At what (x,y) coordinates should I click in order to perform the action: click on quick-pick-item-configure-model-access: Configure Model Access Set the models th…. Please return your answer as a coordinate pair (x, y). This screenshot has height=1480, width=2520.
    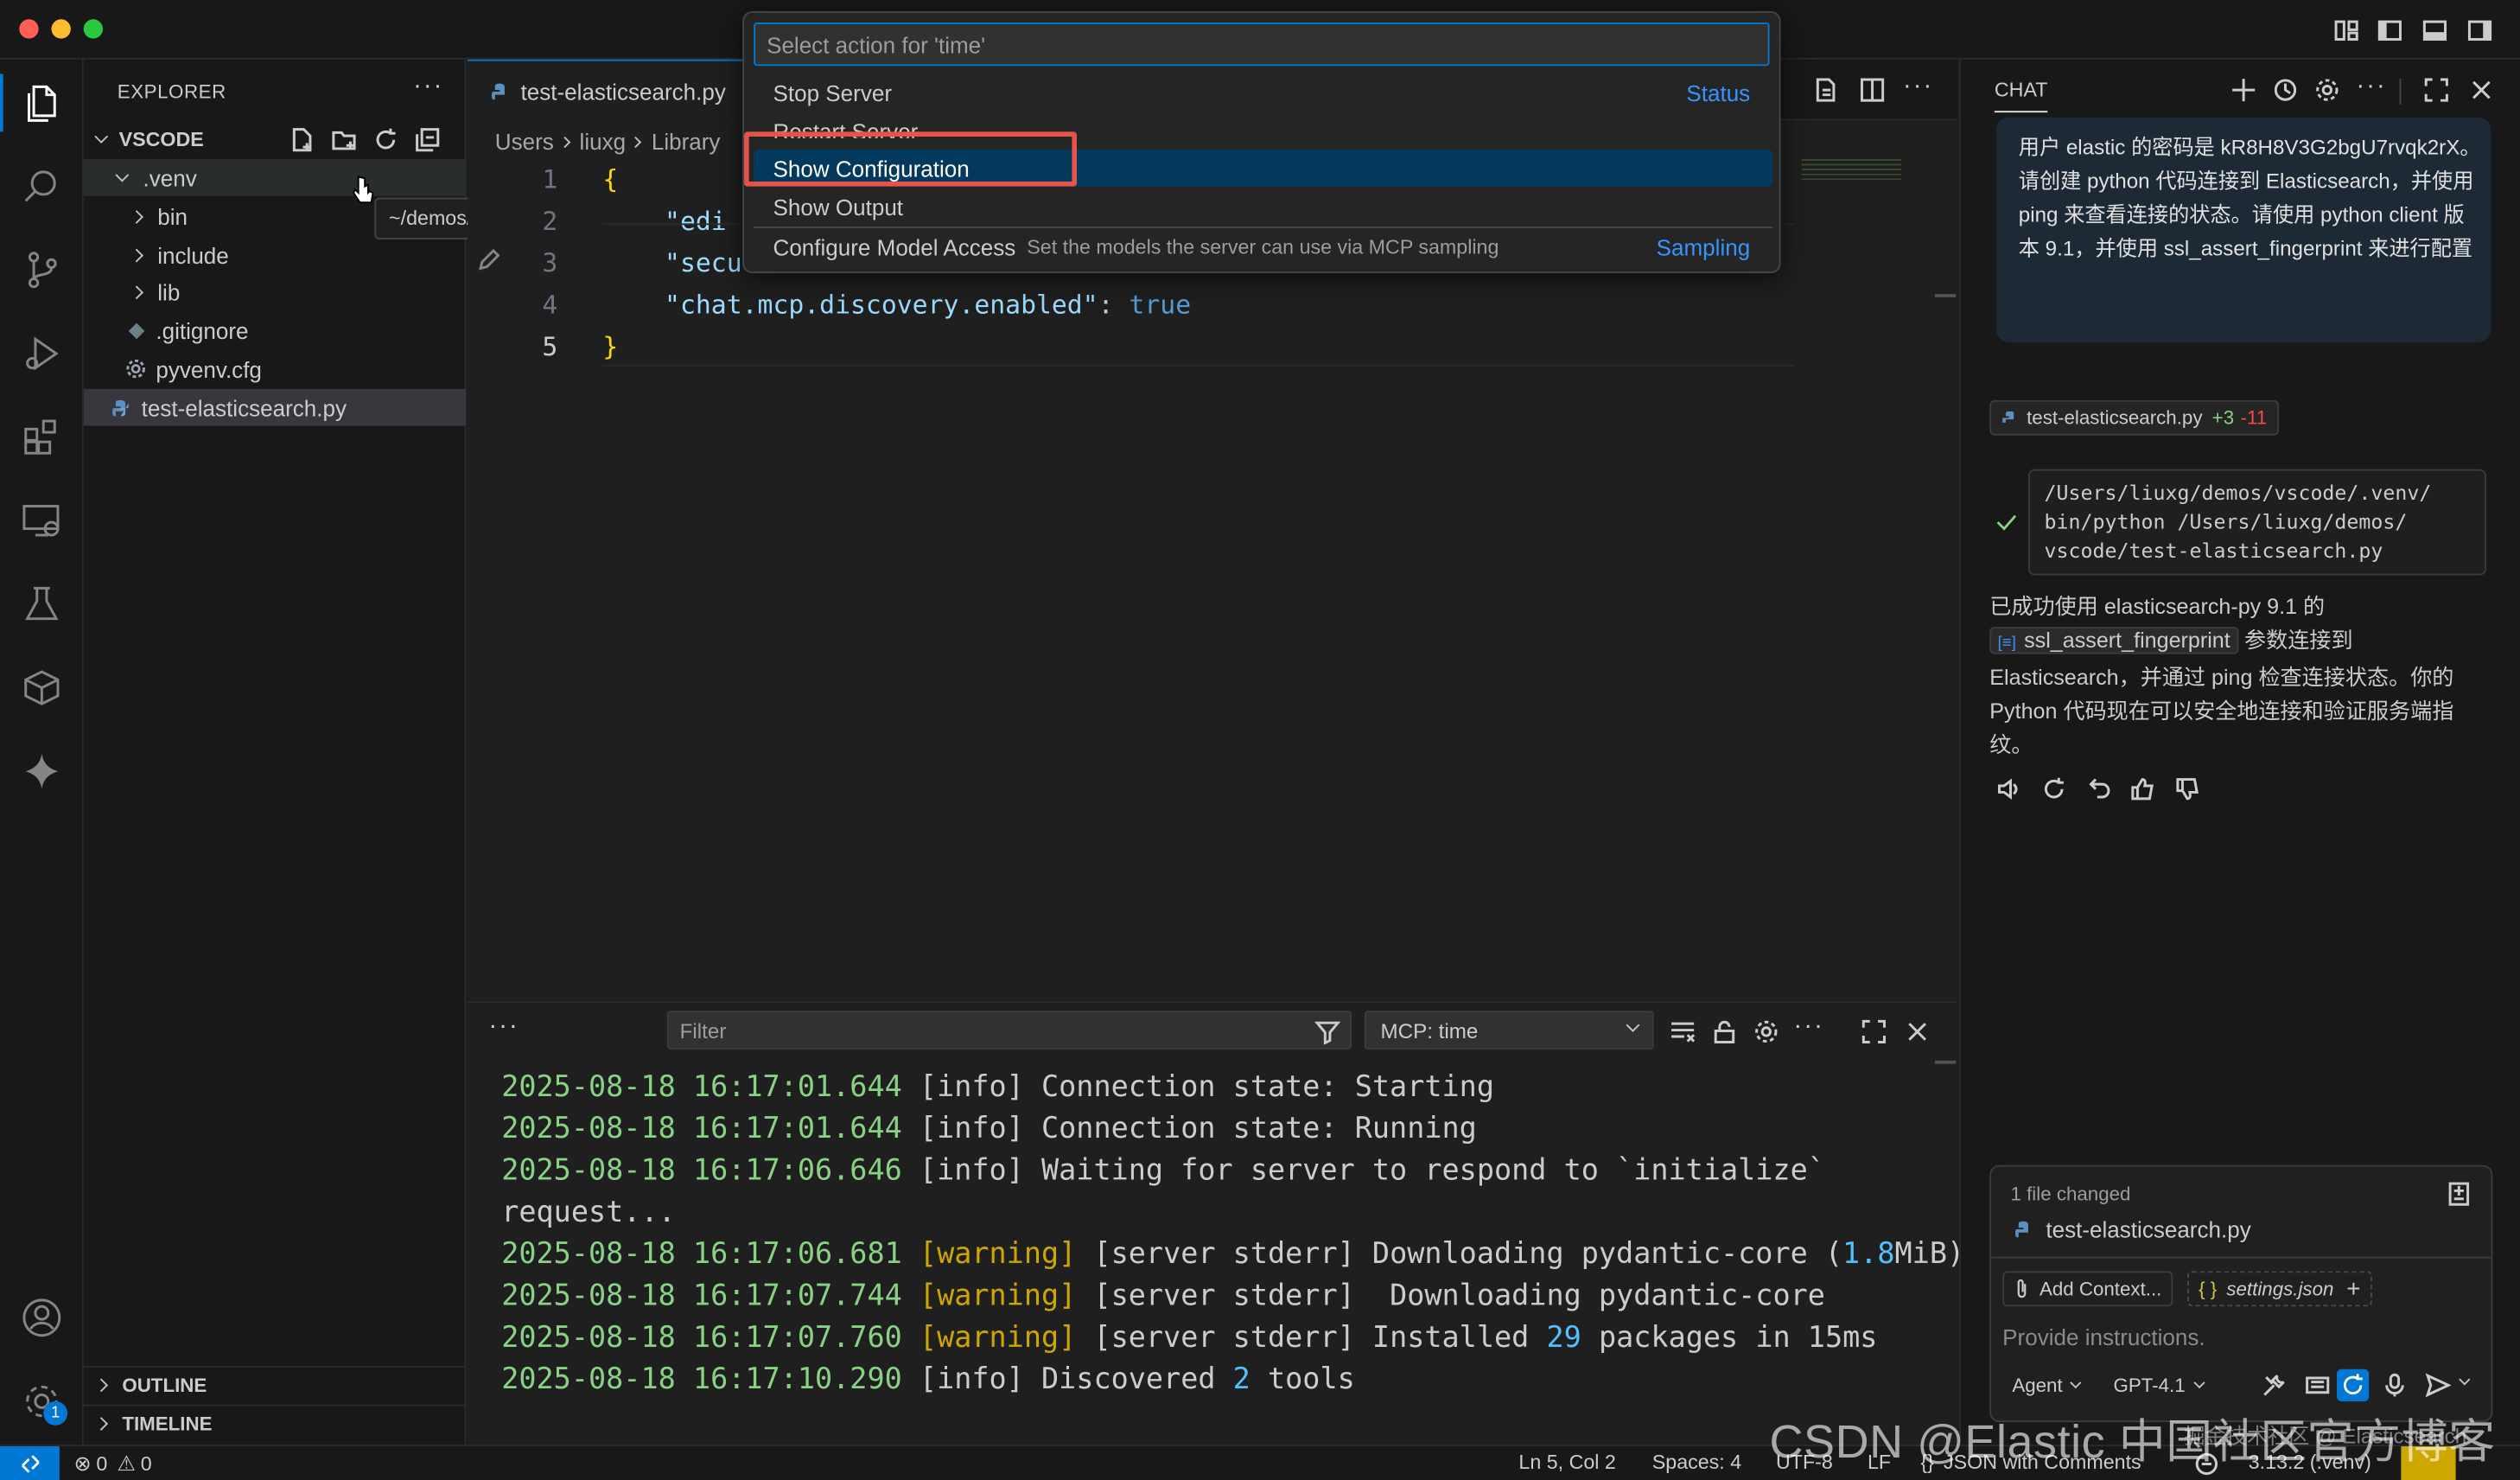
    Looking at the image, I should click on (1263, 246).